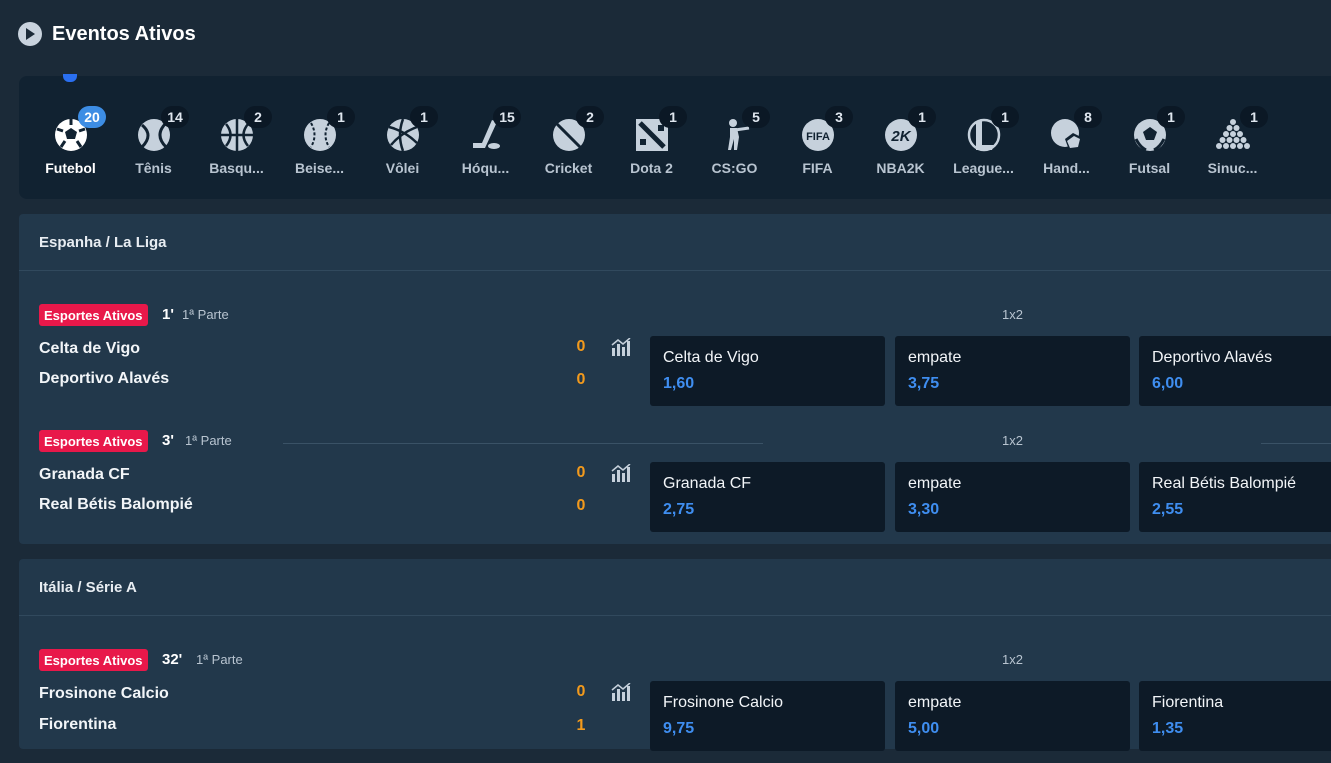  I want to click on sport-tab-futsal: 1 Futsal, so click(1149, 137).